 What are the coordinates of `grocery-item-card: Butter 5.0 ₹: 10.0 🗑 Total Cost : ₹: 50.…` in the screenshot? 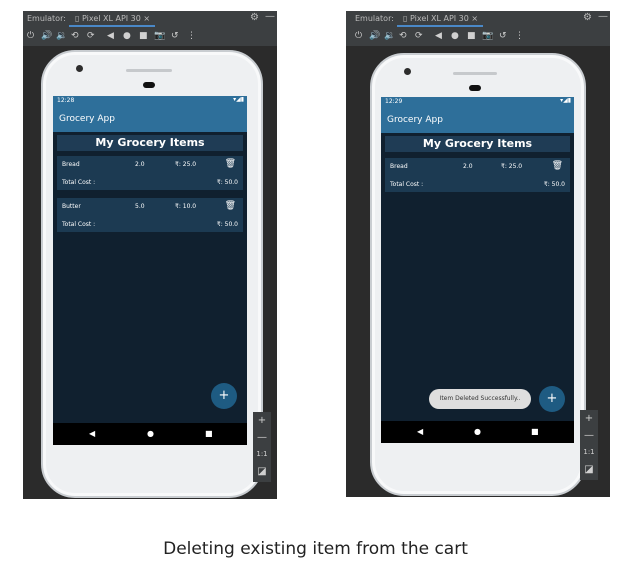 It's located at (150, 215).